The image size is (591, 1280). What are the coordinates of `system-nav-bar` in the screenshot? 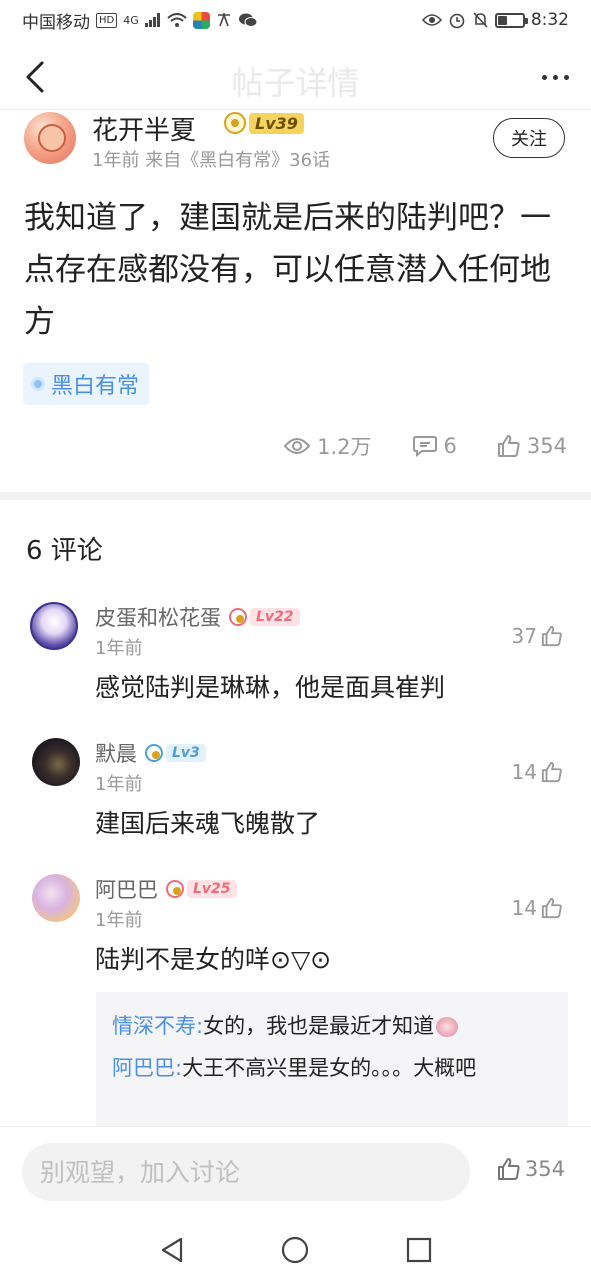 It's located at (295, 1250).